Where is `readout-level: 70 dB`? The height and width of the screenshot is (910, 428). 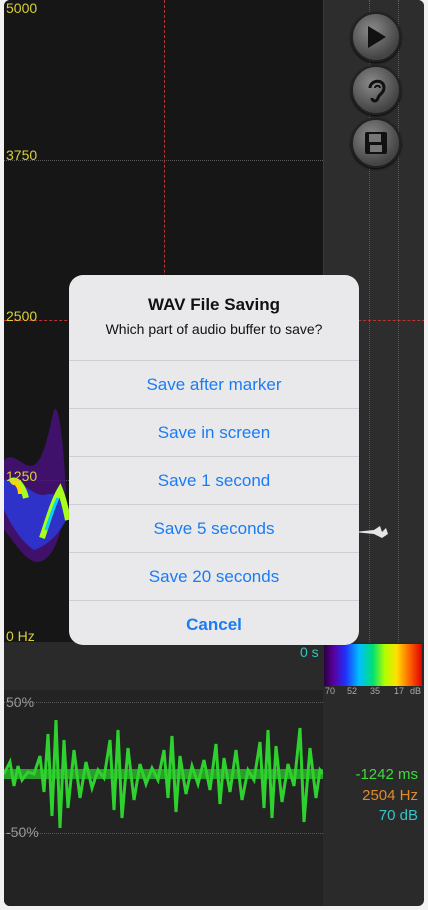 readout-level: 70 dB is located at coordinates (398, 815).